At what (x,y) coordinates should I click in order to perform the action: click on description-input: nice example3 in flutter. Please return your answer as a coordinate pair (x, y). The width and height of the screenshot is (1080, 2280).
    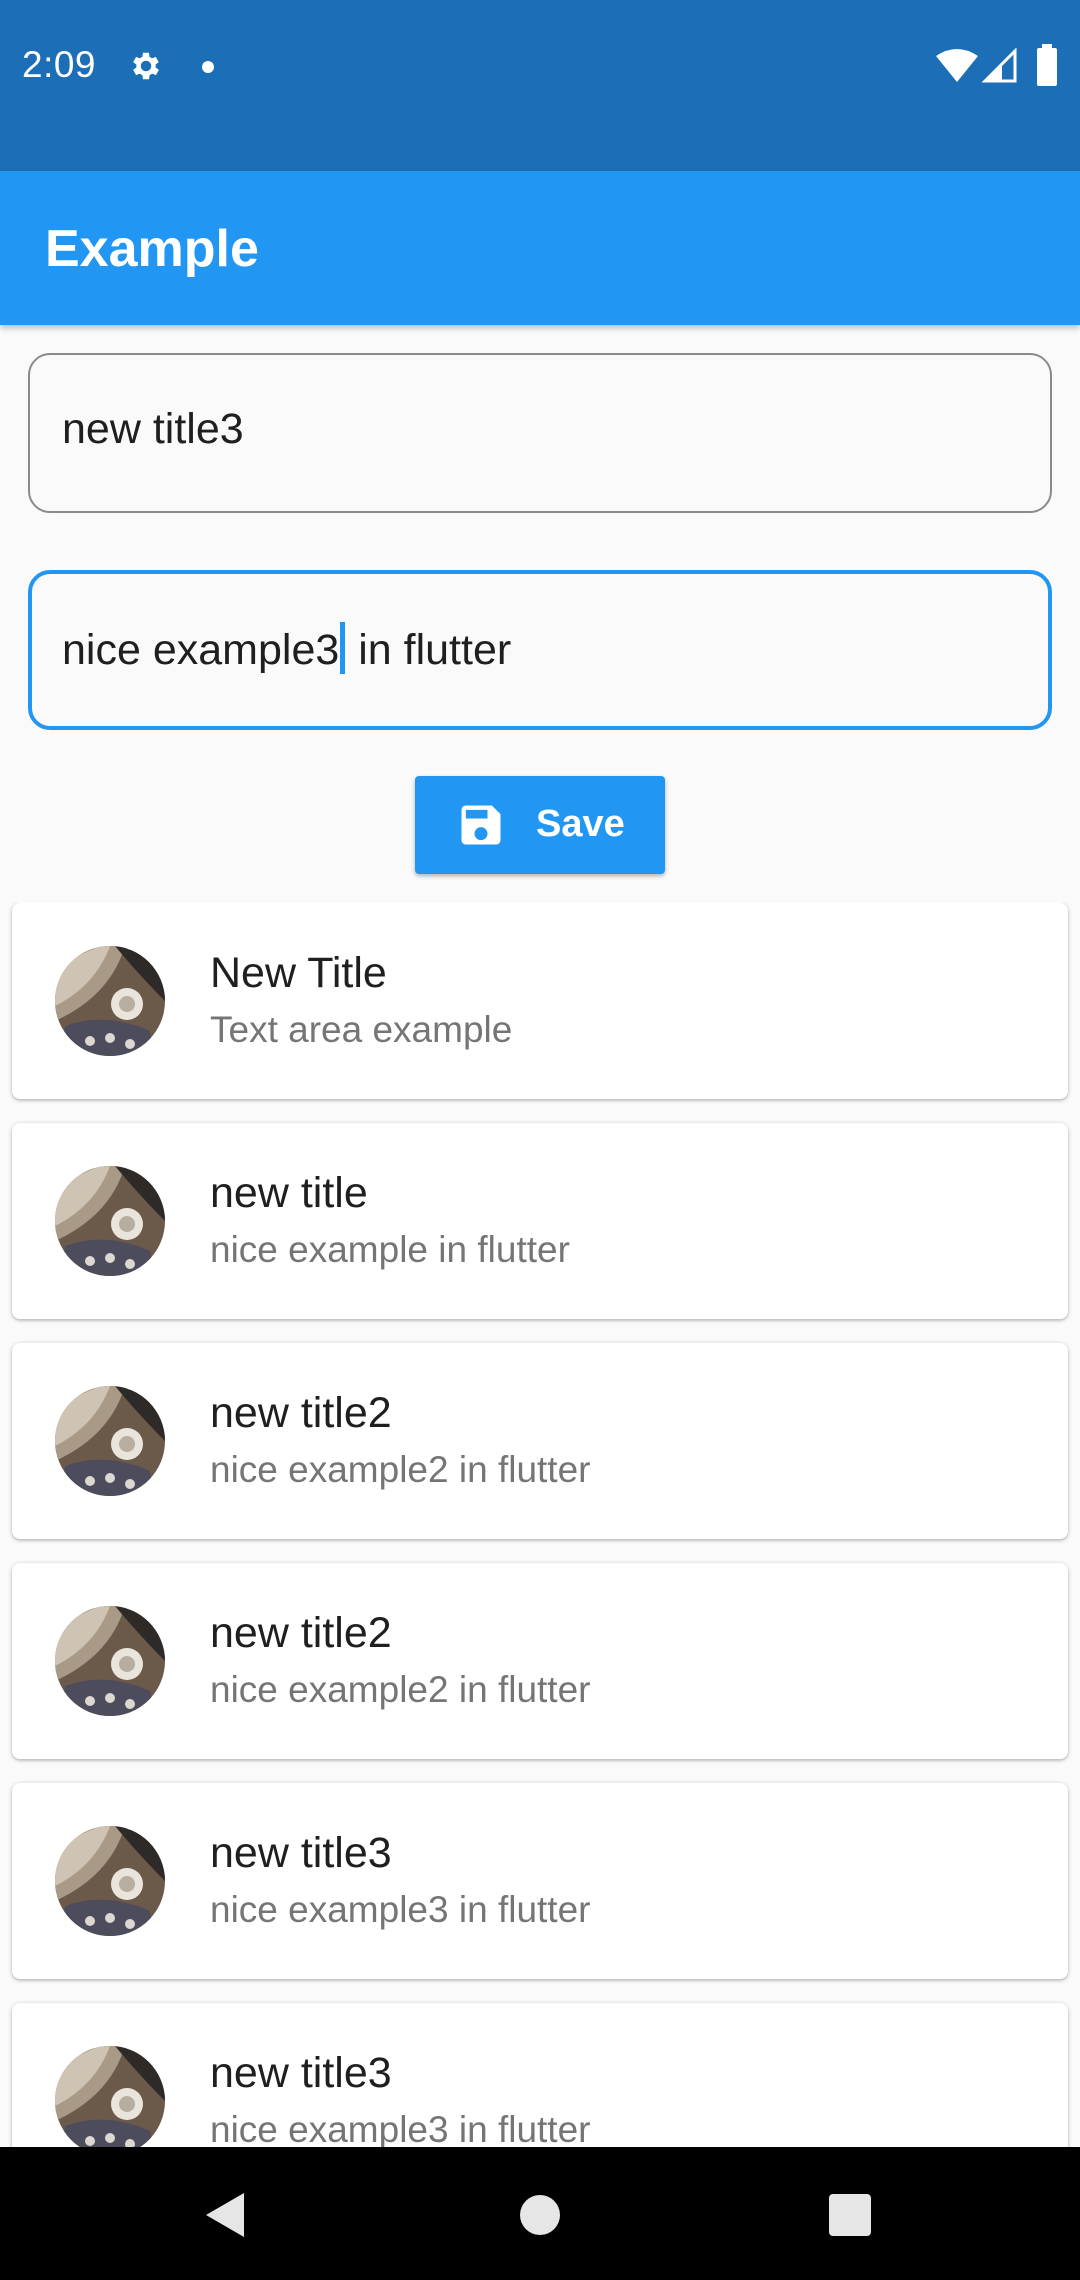
    Looking at the image, I should click on (540, 650).